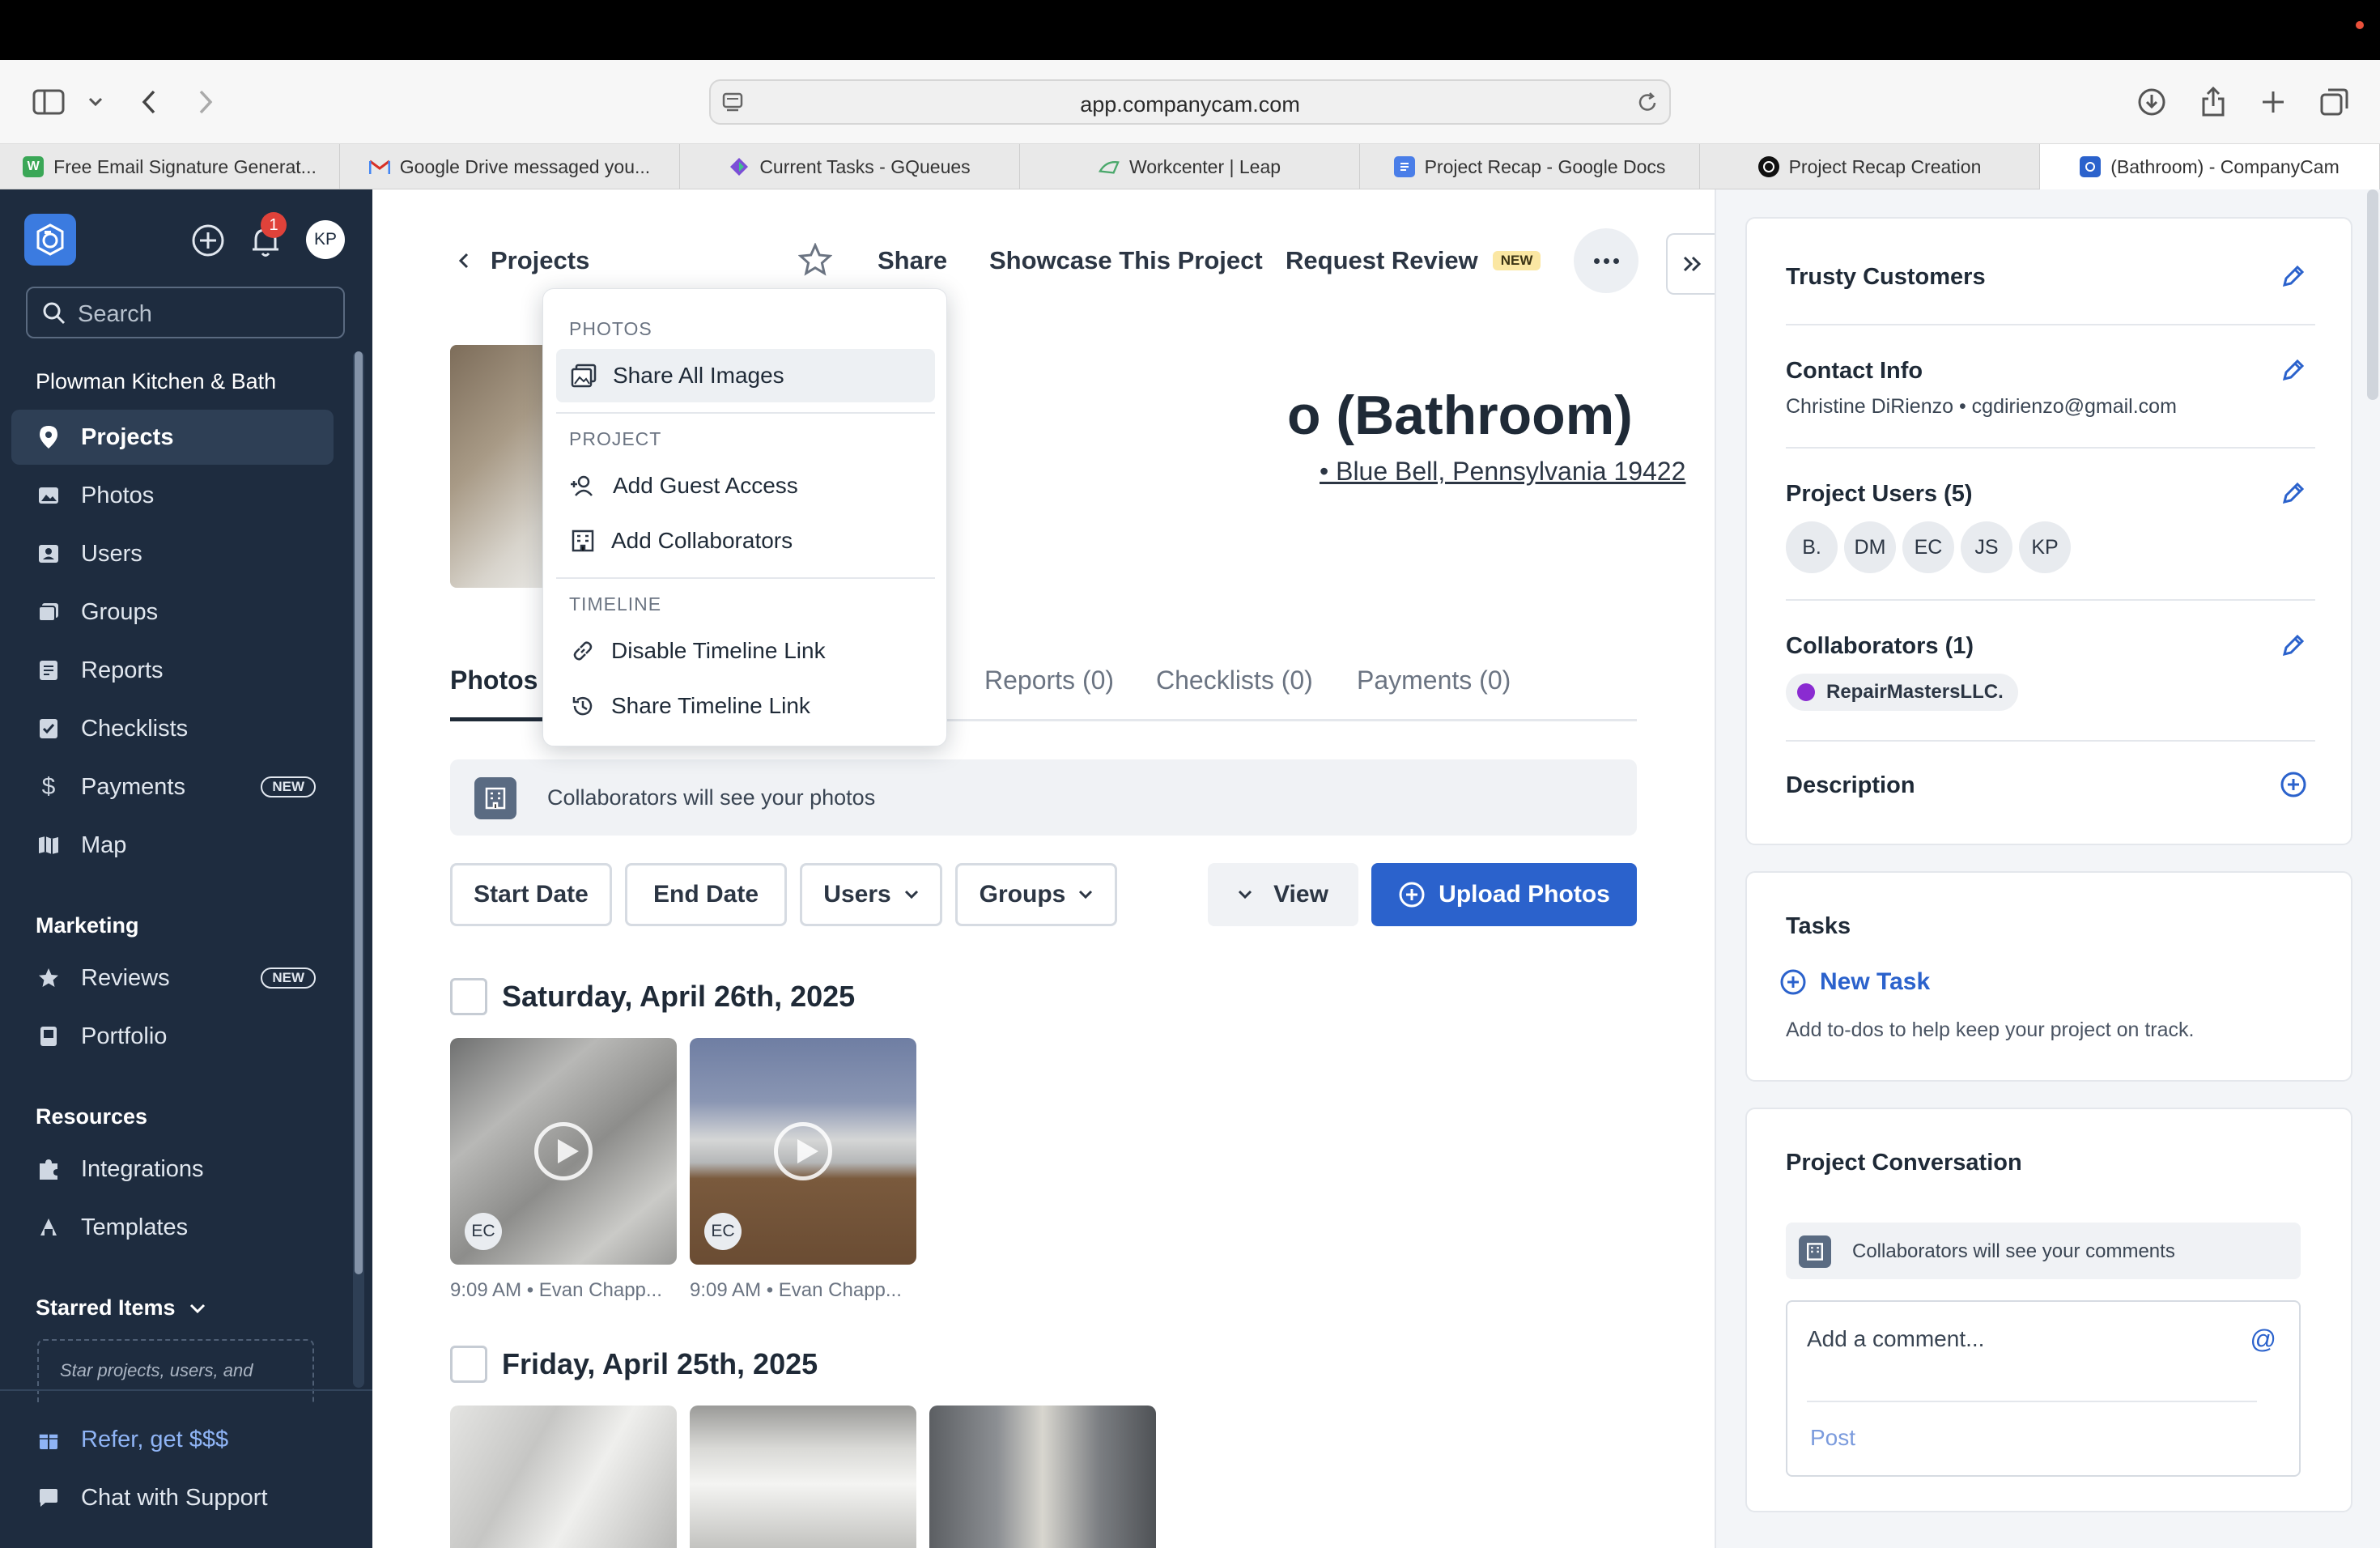  I want to click on back-icon, so click(149, 102).